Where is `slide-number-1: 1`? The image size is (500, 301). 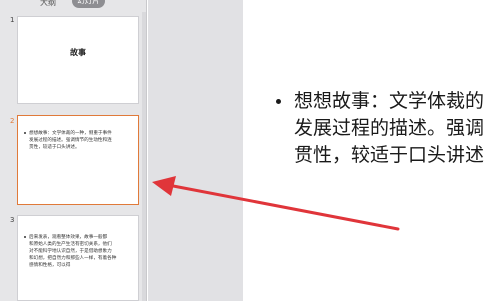 slide-number-1: 1 is located at coordinates (12, 20).